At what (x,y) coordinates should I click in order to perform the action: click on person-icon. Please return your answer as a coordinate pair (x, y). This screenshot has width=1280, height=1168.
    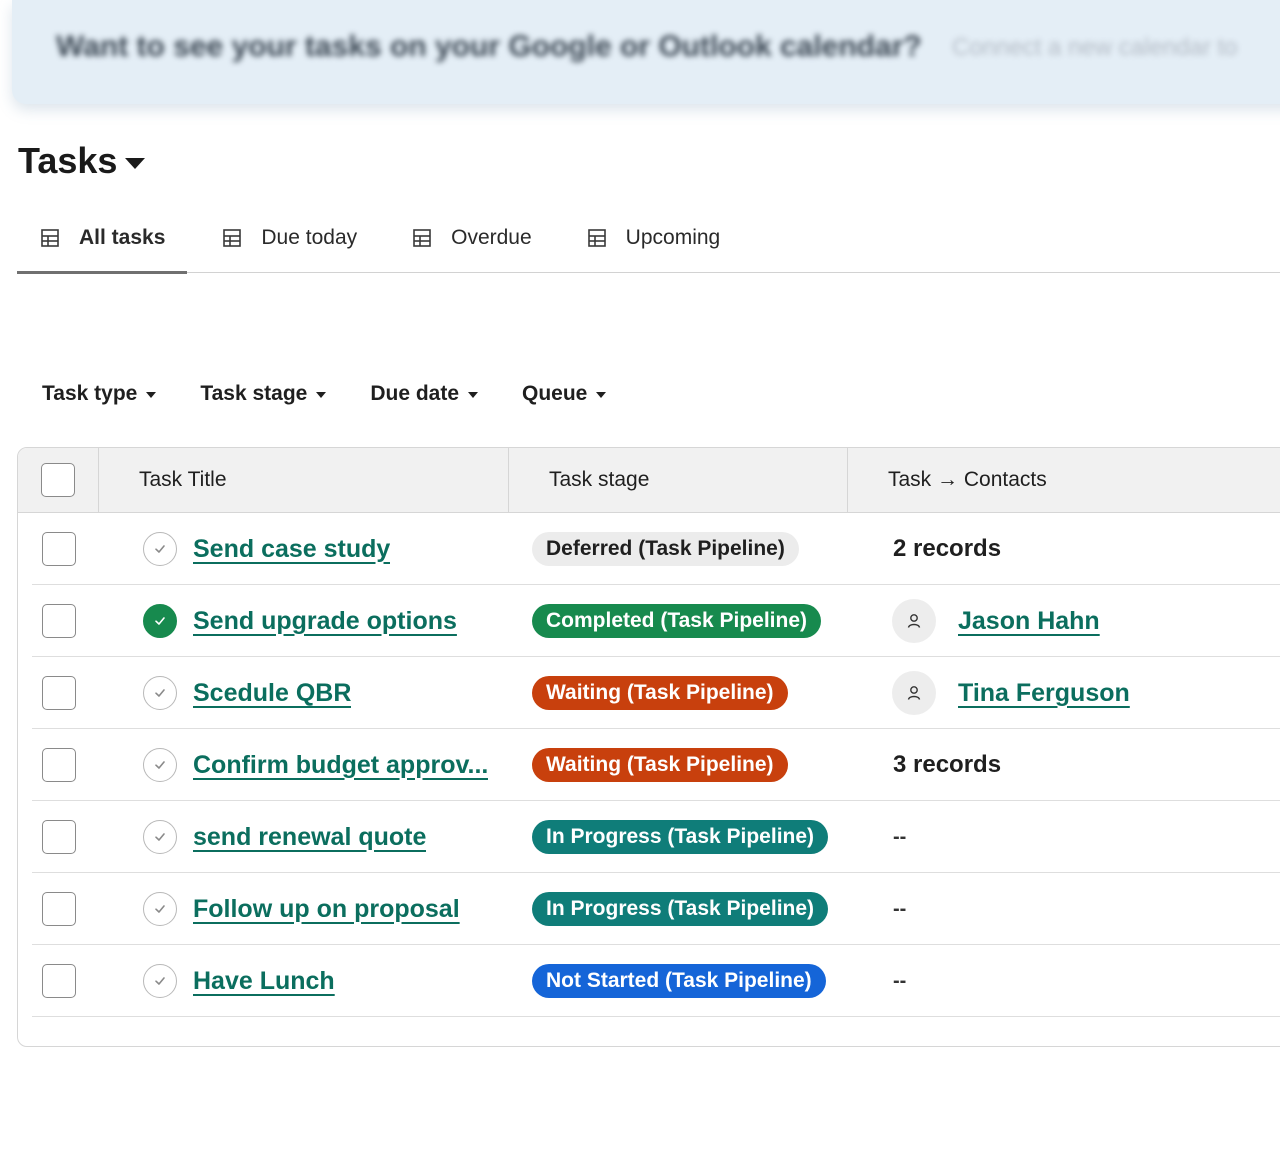
    Looking at the image, I should click on (914, 693).